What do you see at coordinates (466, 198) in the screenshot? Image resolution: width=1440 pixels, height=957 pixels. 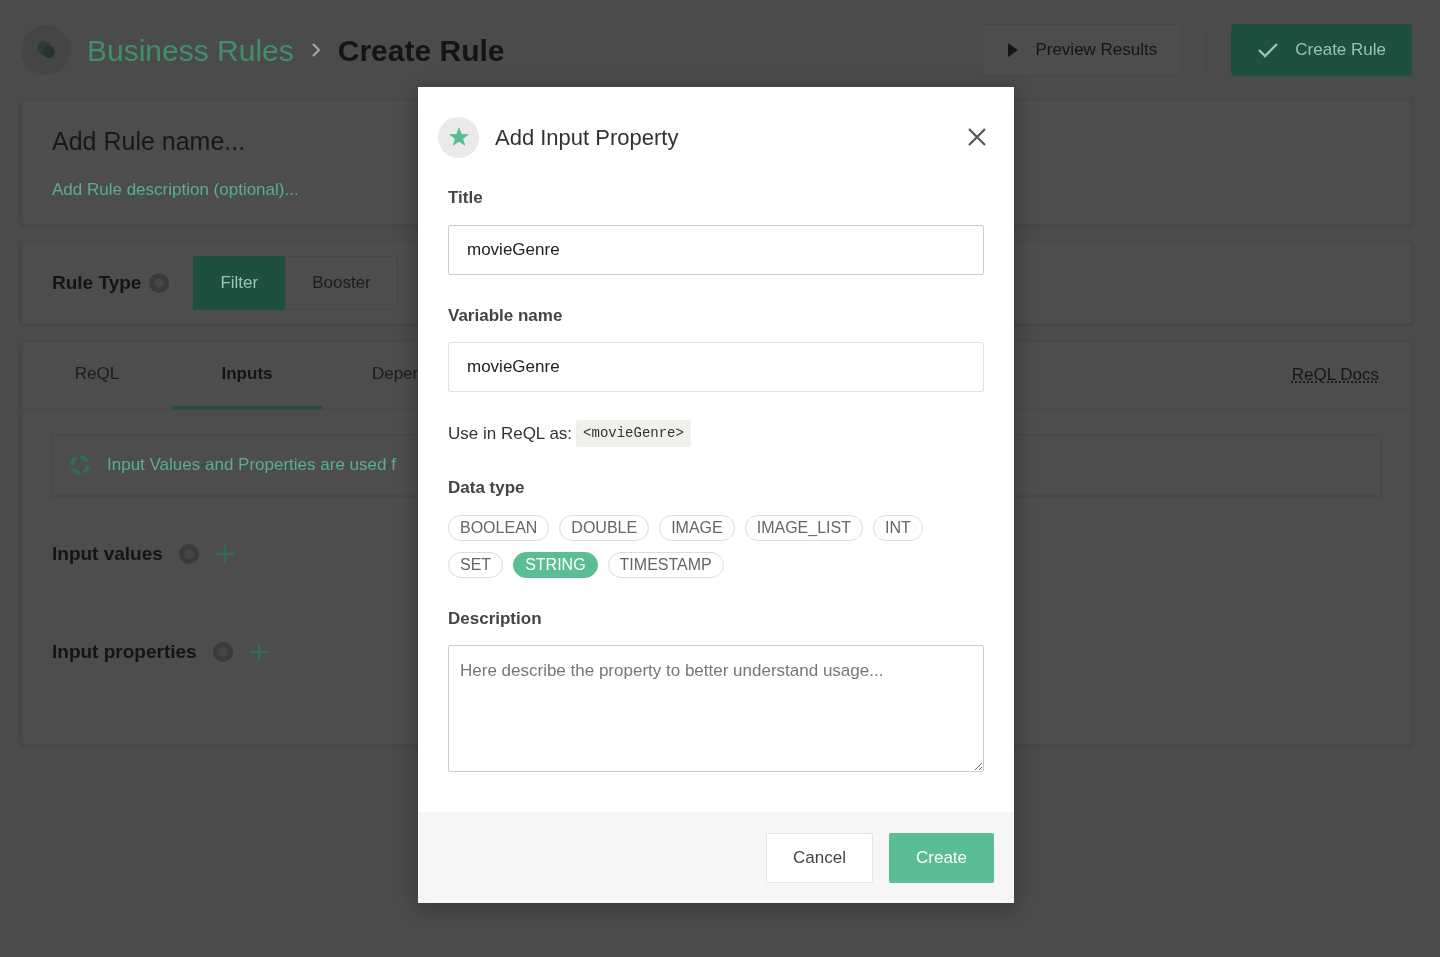 I see `field-label: Title` at bounding box center [466, 198].